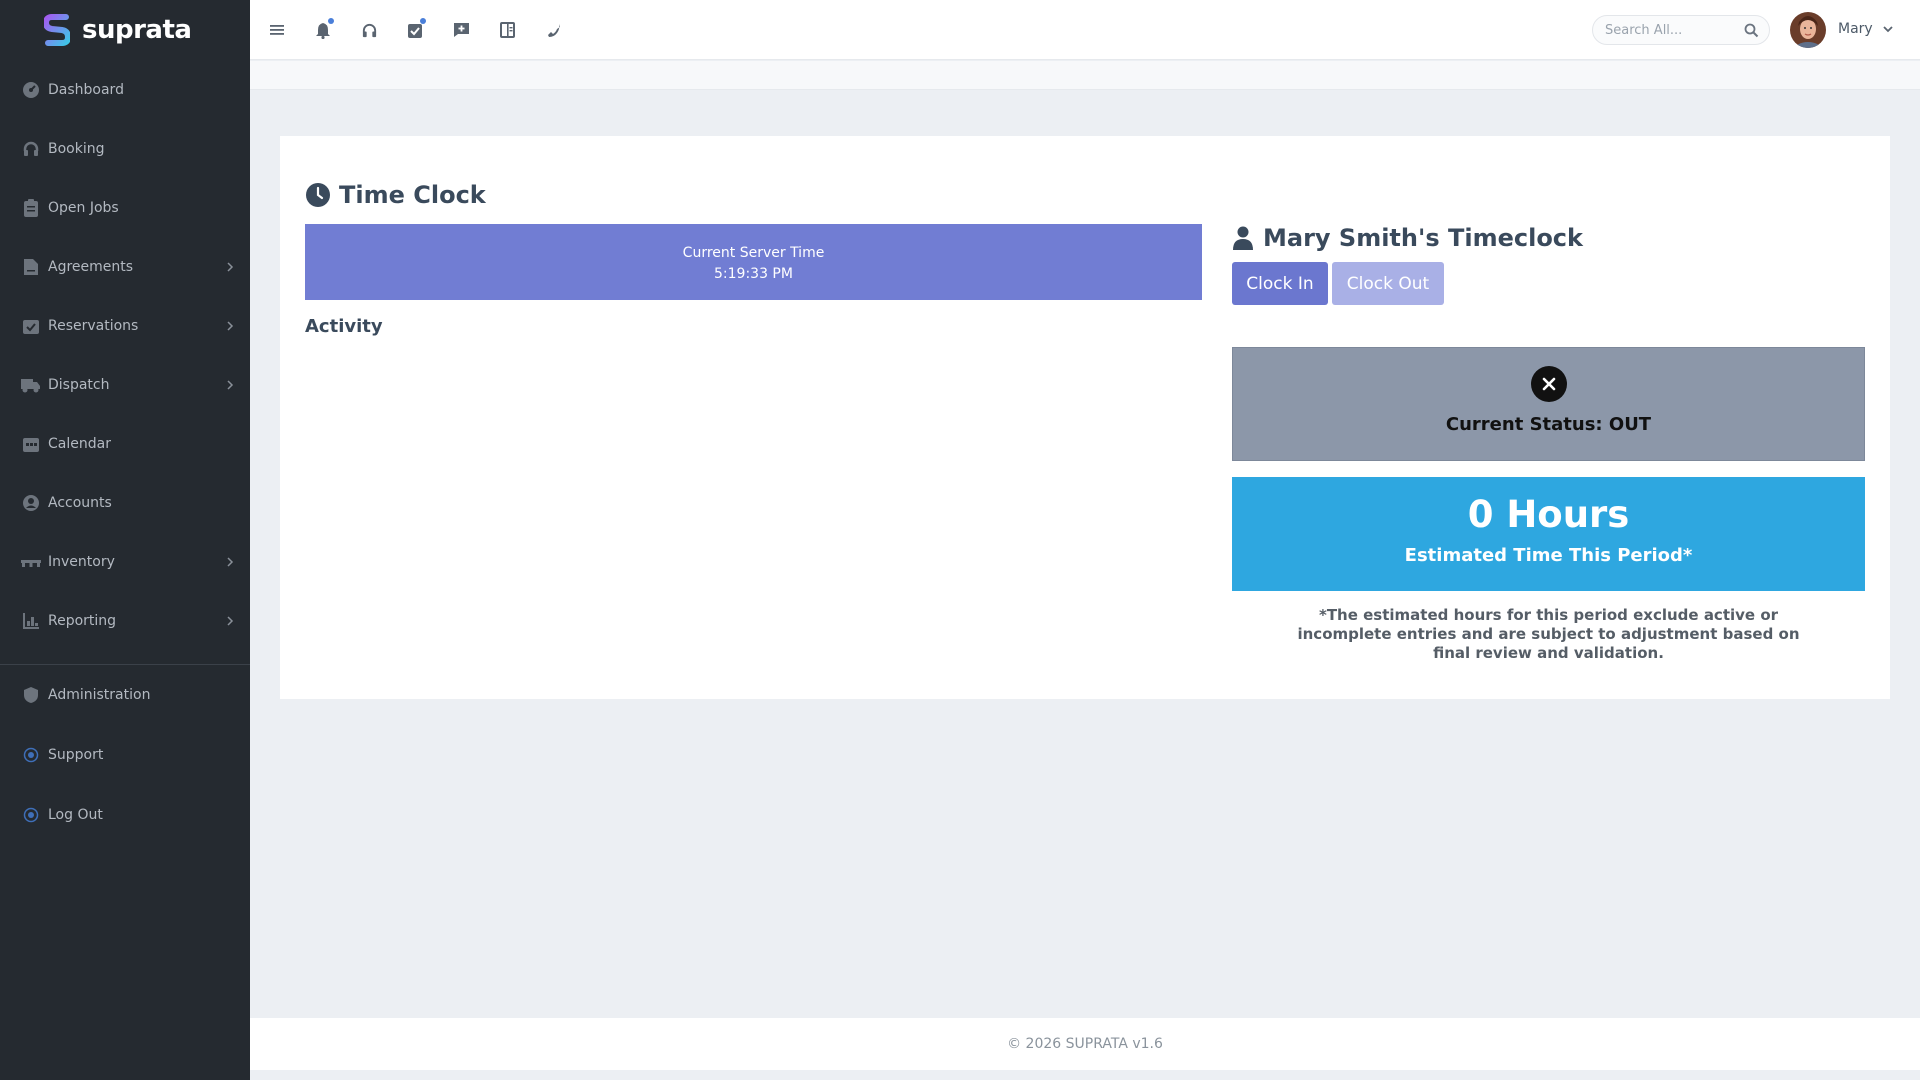 This screenshot has height=1080, width=1920. I want to click on avatar, so click(1808, 30).